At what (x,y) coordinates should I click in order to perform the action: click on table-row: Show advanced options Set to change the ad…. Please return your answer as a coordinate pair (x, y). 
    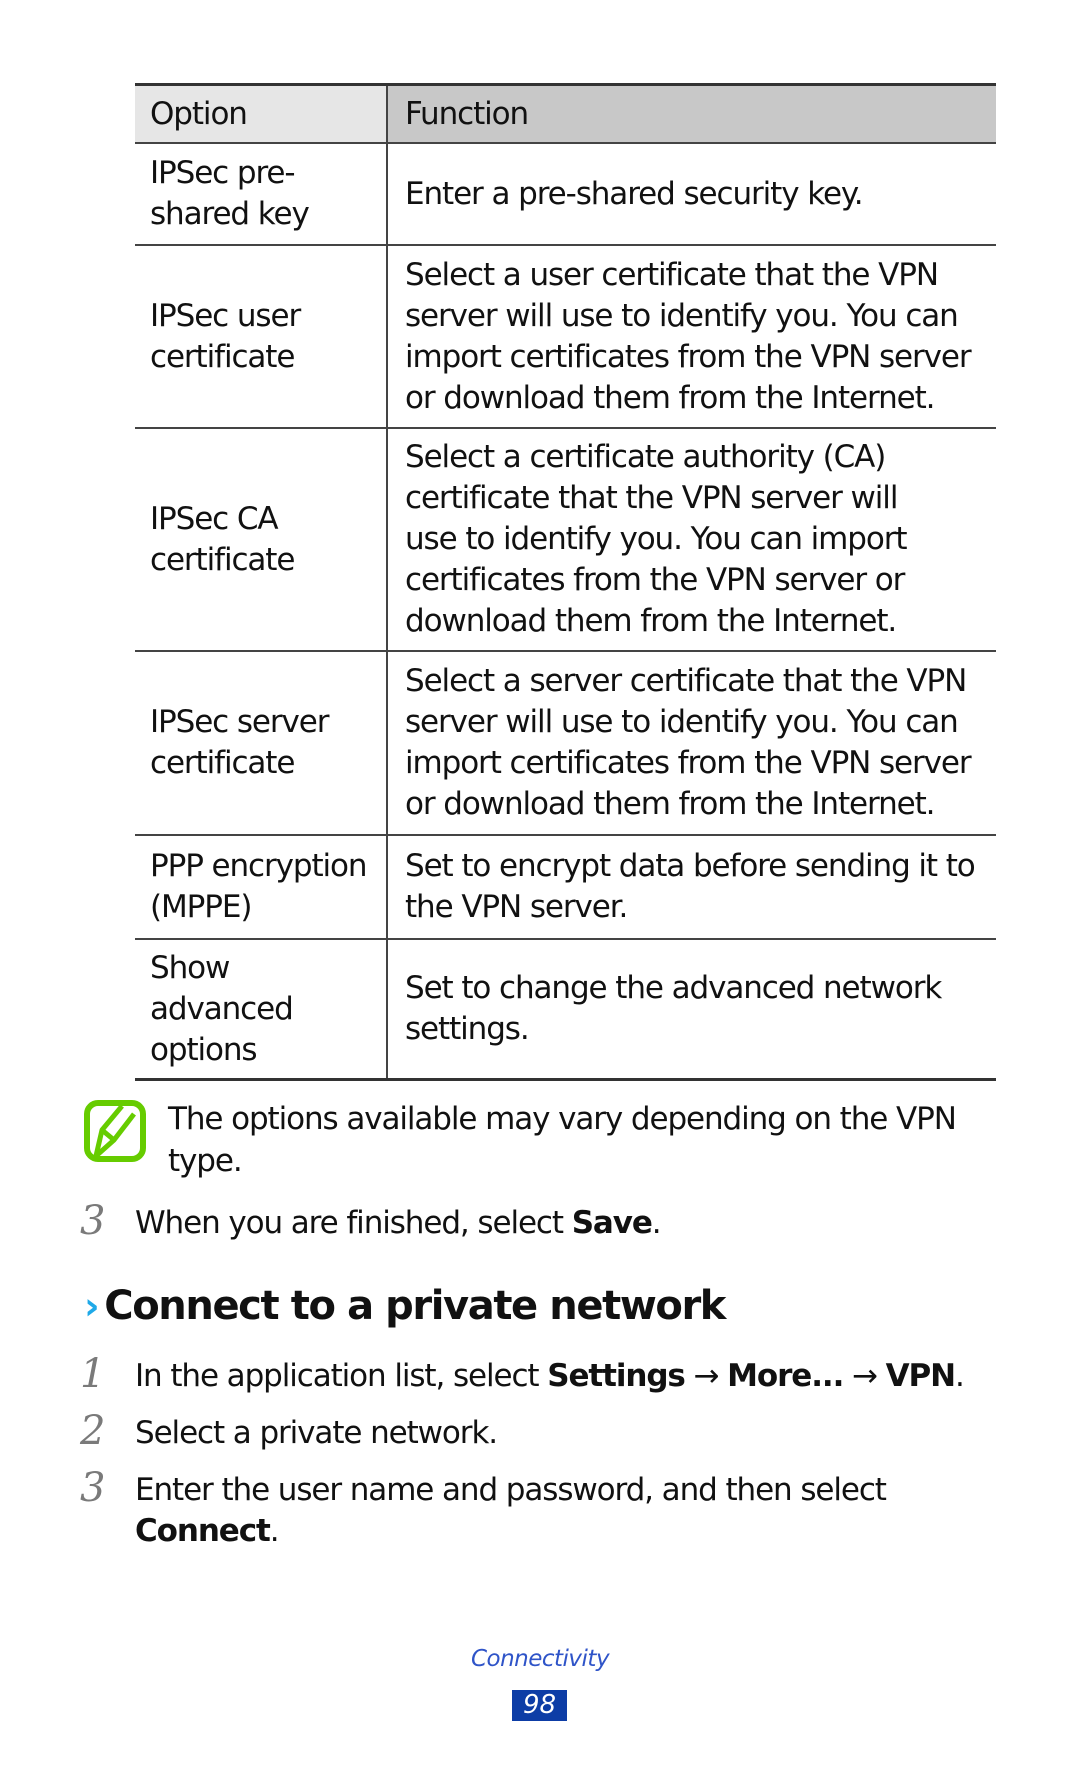
    Looking at the image, I should click on (565, 1009).